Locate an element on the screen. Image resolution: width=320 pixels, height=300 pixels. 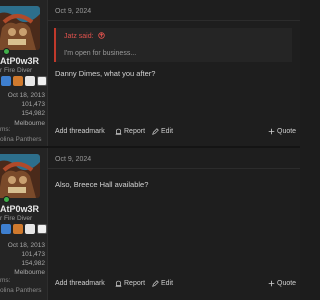
quote-author-label: Jatz said: is located at coordinates (79, 36).